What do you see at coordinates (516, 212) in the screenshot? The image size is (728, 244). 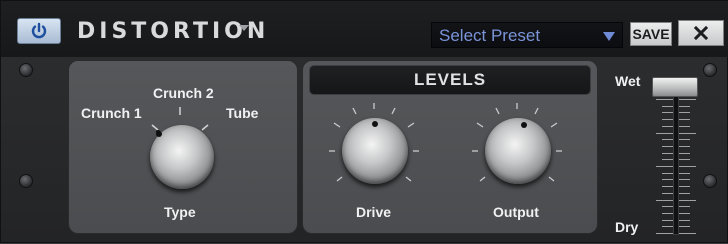 I see `output-knob-label: Output` at bounding box center [516, 212].